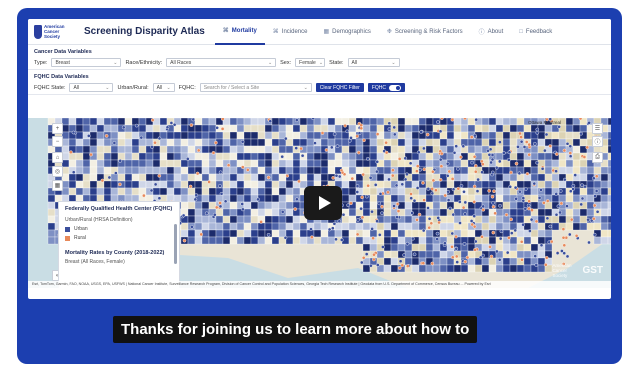 The image size is (639, 371). I want to click on basemap-icon: ▦, so click(57, 185).